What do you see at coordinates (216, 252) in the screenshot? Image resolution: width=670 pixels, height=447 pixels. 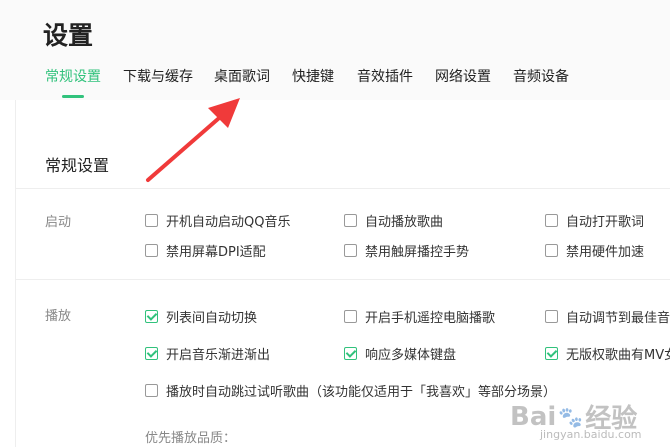 I see `option-label: 禁用屏幕DPI适配` at bounding box center [216, 252].